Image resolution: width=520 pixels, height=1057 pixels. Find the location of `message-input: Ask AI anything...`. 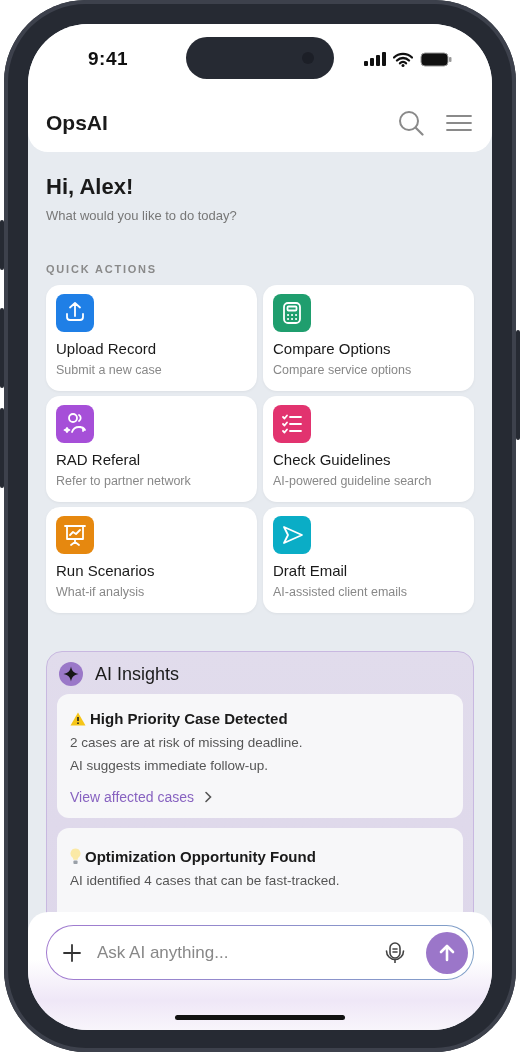

message-input: Ask AI anything... is located at coordinates (232, 952).